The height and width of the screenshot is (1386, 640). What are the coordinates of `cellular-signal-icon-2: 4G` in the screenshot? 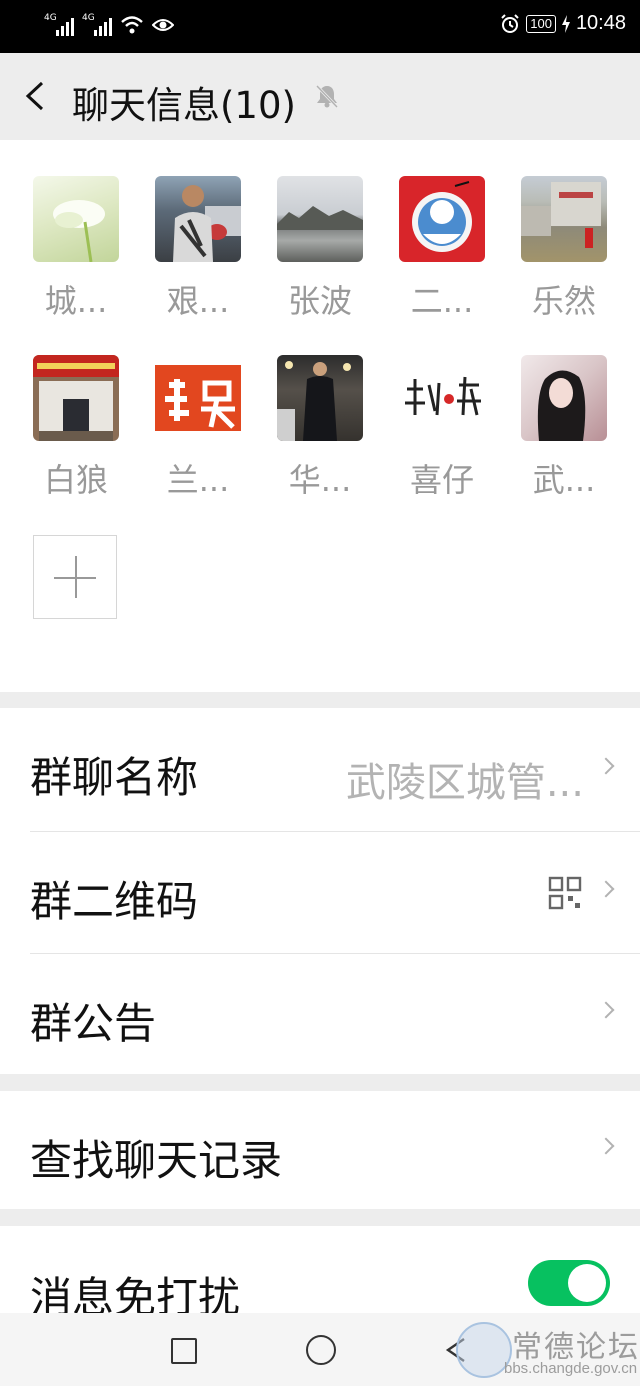 It's located at (97, 24).